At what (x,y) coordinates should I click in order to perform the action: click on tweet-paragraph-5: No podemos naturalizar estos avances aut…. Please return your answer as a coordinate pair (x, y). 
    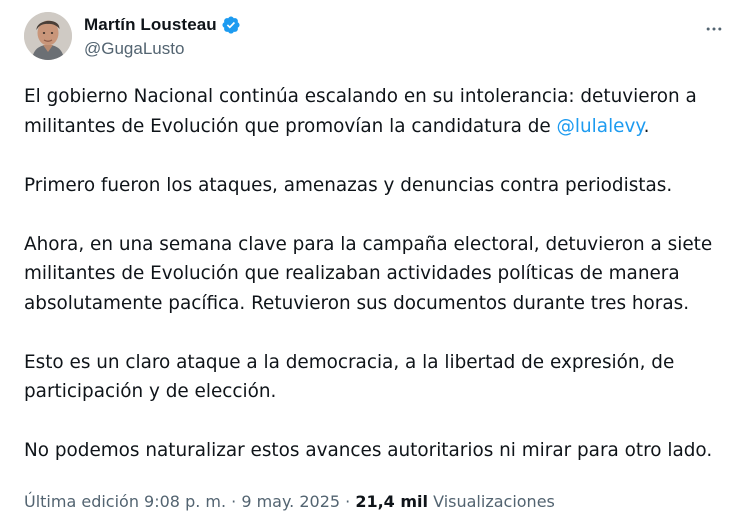
    Looking at the image, I should click on (379, 451).